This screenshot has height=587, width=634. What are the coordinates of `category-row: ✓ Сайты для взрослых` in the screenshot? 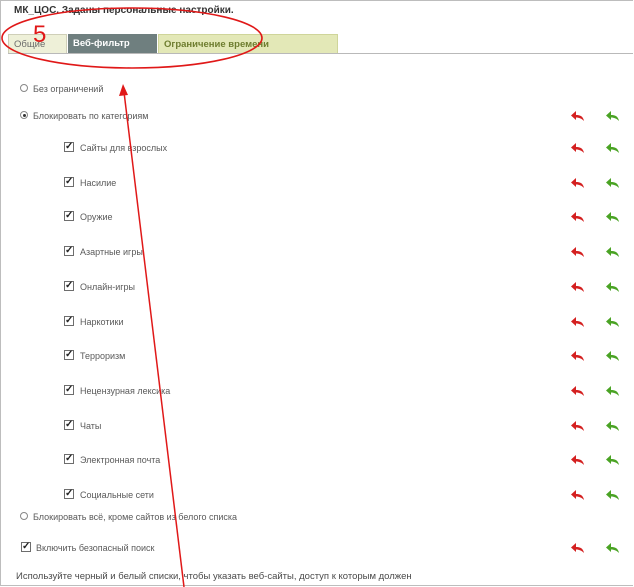 It's located at (317, 149).